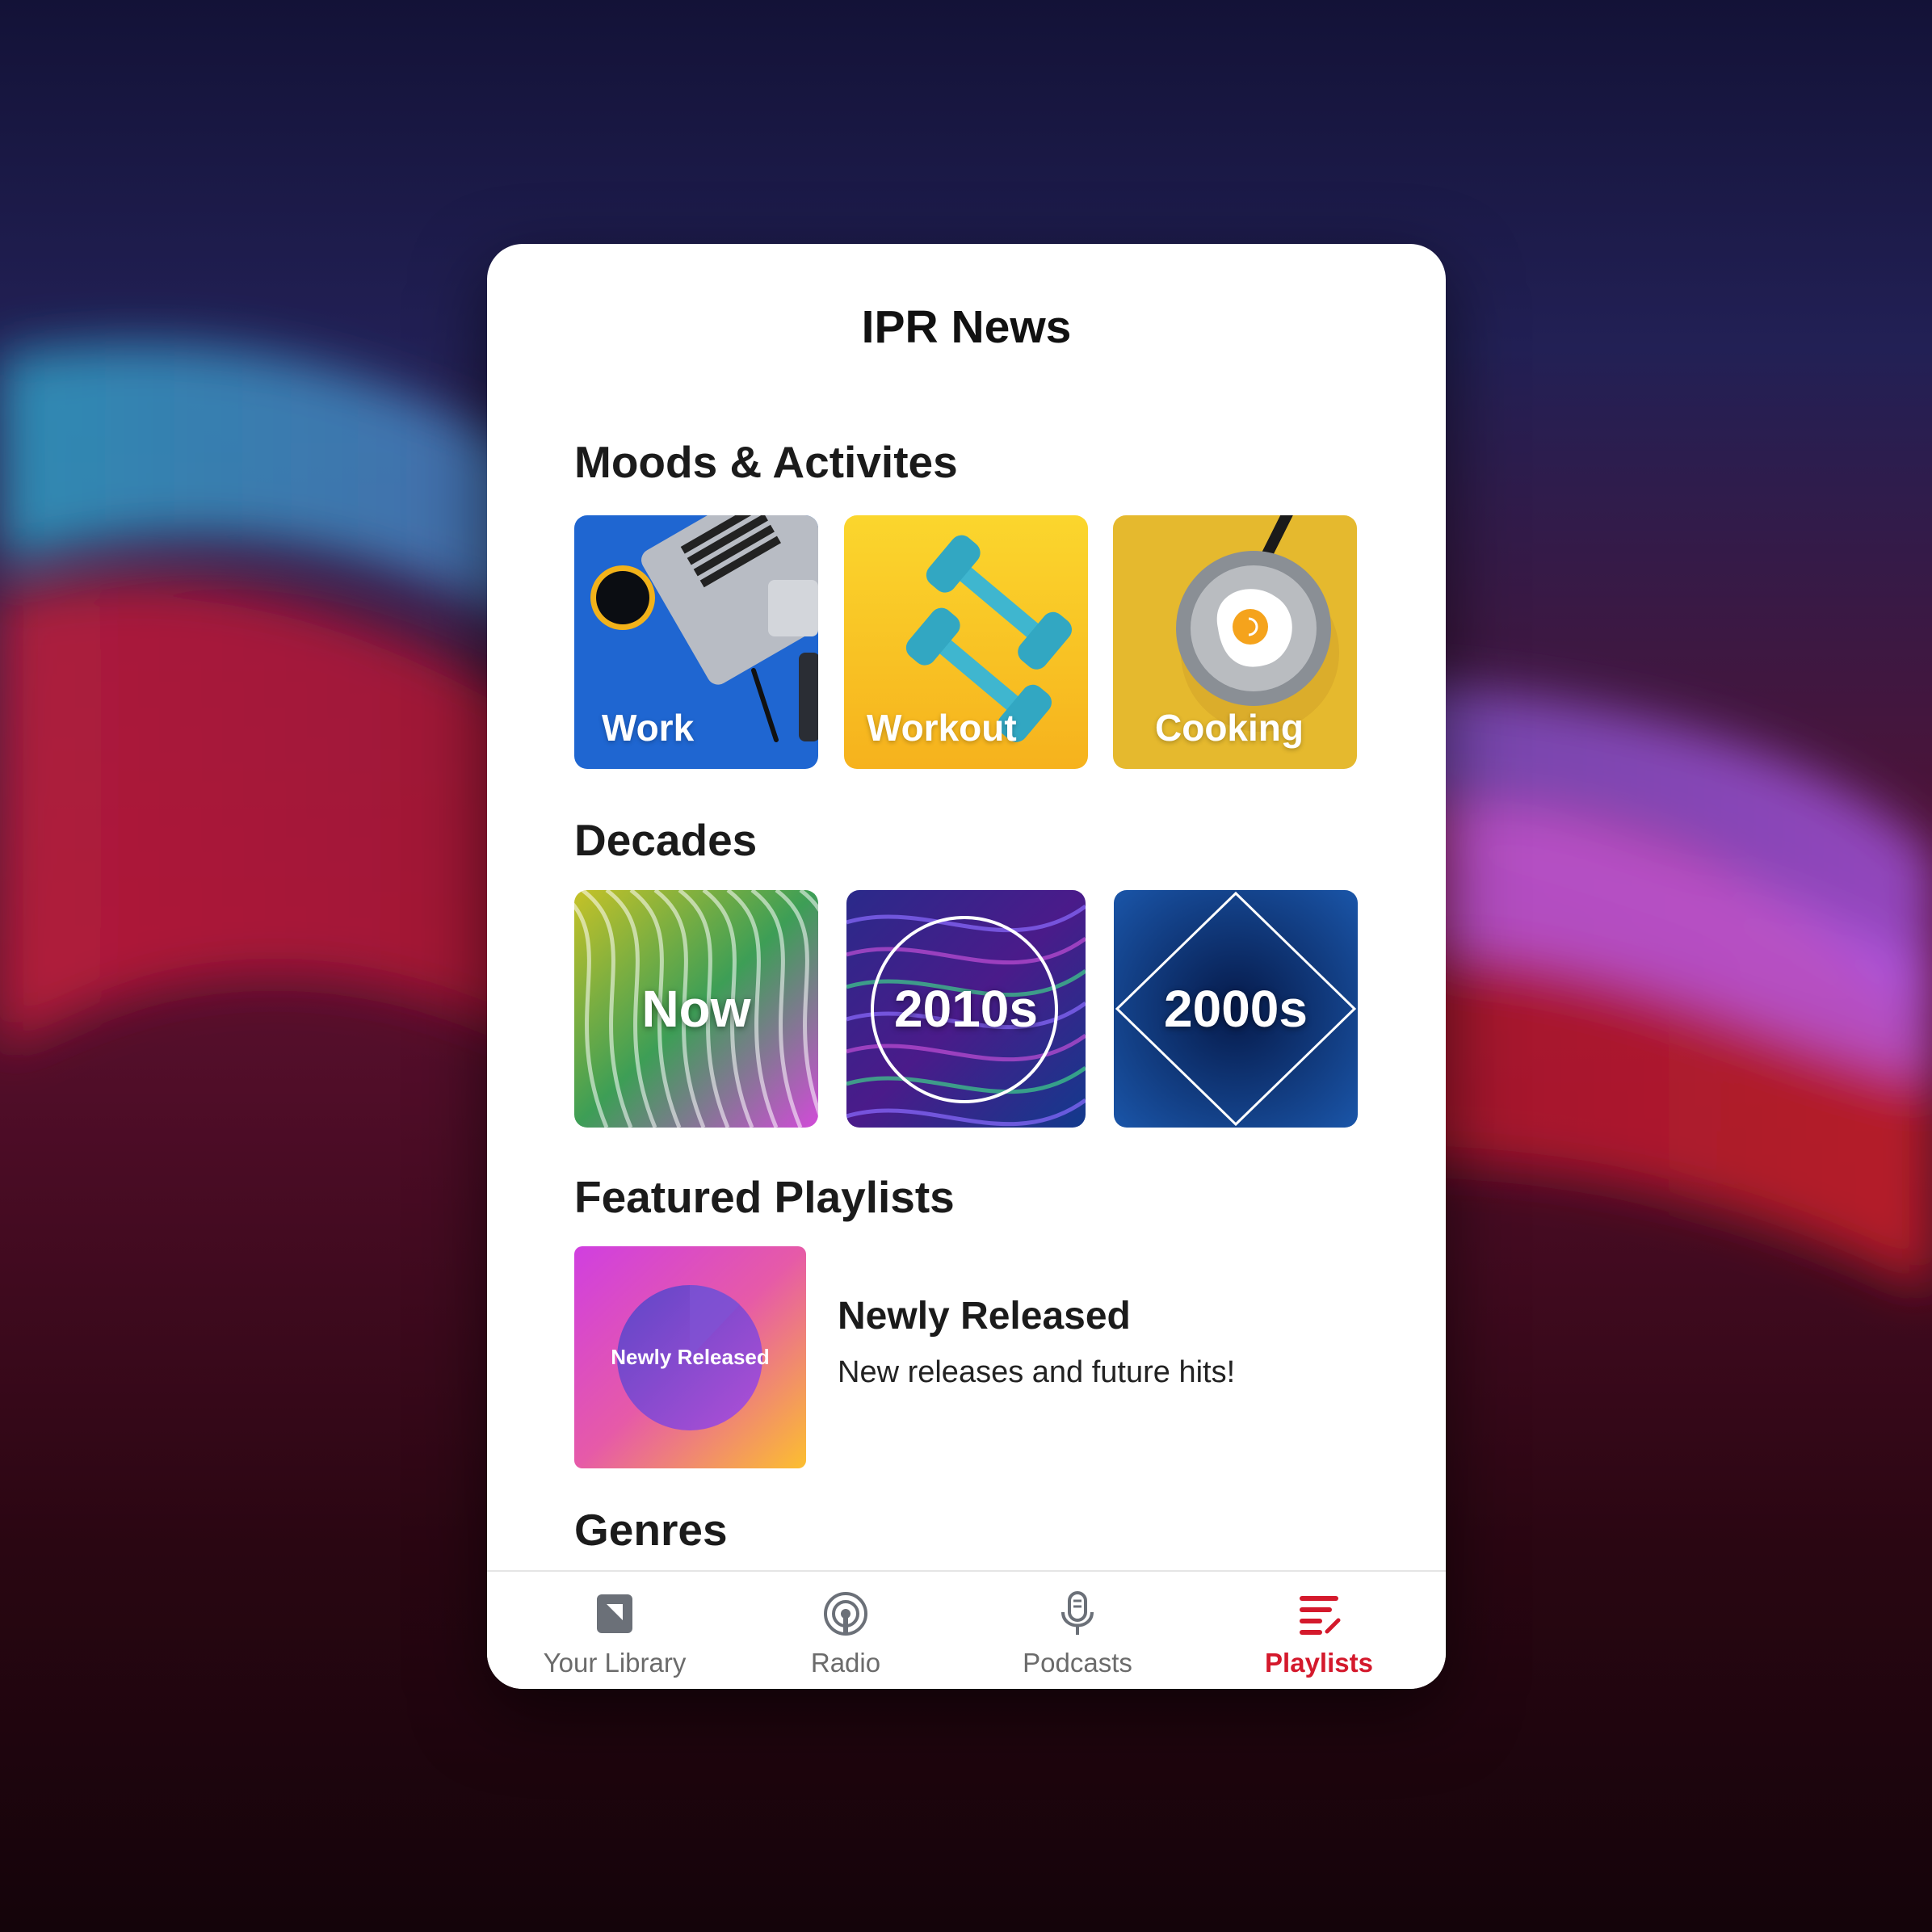 The image size is (1932, 1932). I want to click on tile-label-now: Now, so click(696, 1009).